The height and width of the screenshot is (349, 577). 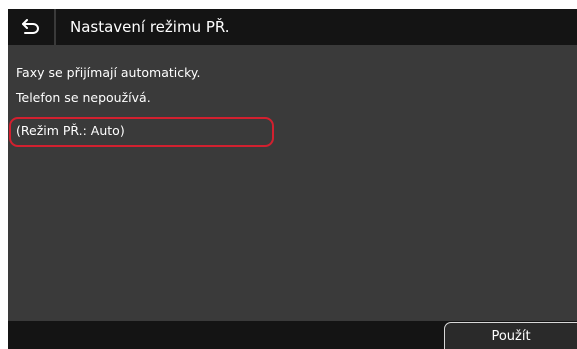 What do you see at coordinates (510, 335) in the screenshot?
I see `apply-button: Použít` at bounding box center [510, 335].